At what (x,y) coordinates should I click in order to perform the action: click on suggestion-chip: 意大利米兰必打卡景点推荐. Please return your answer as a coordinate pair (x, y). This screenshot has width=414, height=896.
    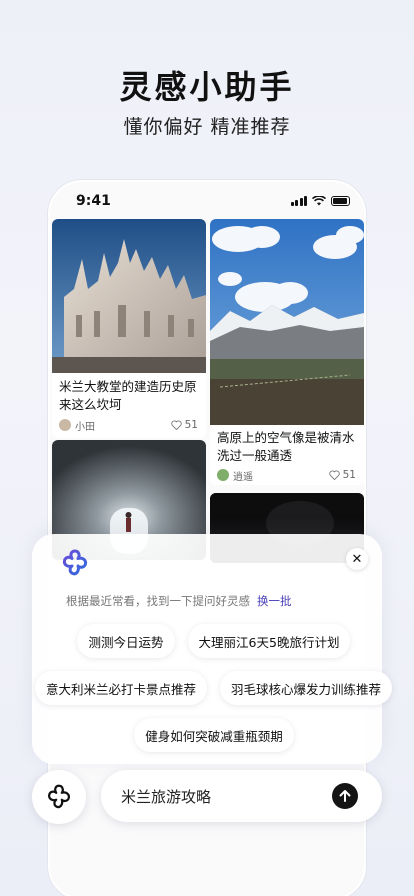
    Looking at the image, I should click on (121, 688).